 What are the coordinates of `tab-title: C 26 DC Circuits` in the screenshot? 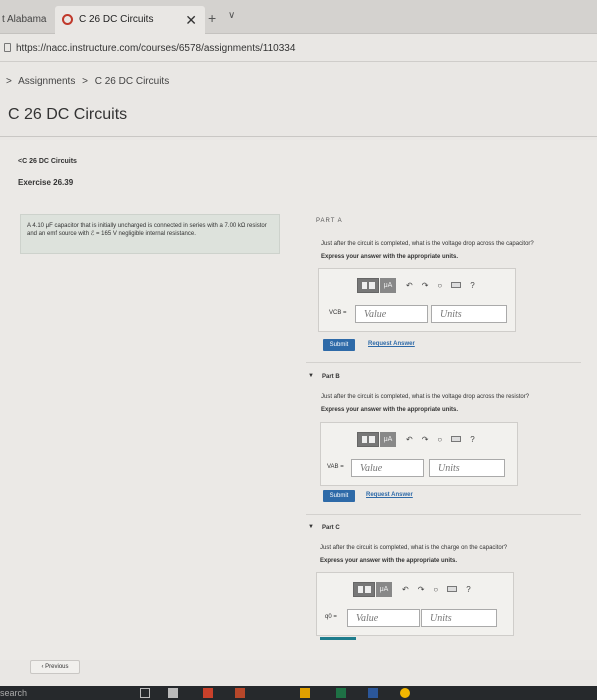 It's located at (116, 19).